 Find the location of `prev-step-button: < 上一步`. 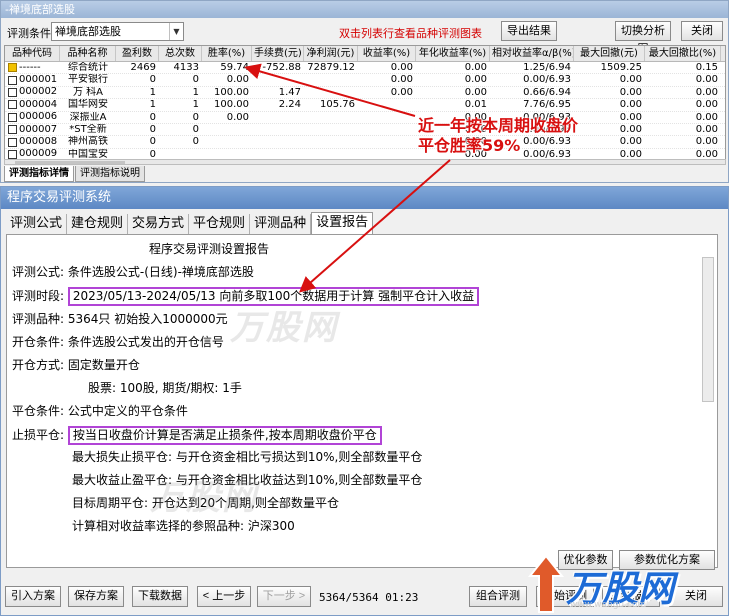

prev-step-button: < 上一步 is located at coordinates (224, 596).